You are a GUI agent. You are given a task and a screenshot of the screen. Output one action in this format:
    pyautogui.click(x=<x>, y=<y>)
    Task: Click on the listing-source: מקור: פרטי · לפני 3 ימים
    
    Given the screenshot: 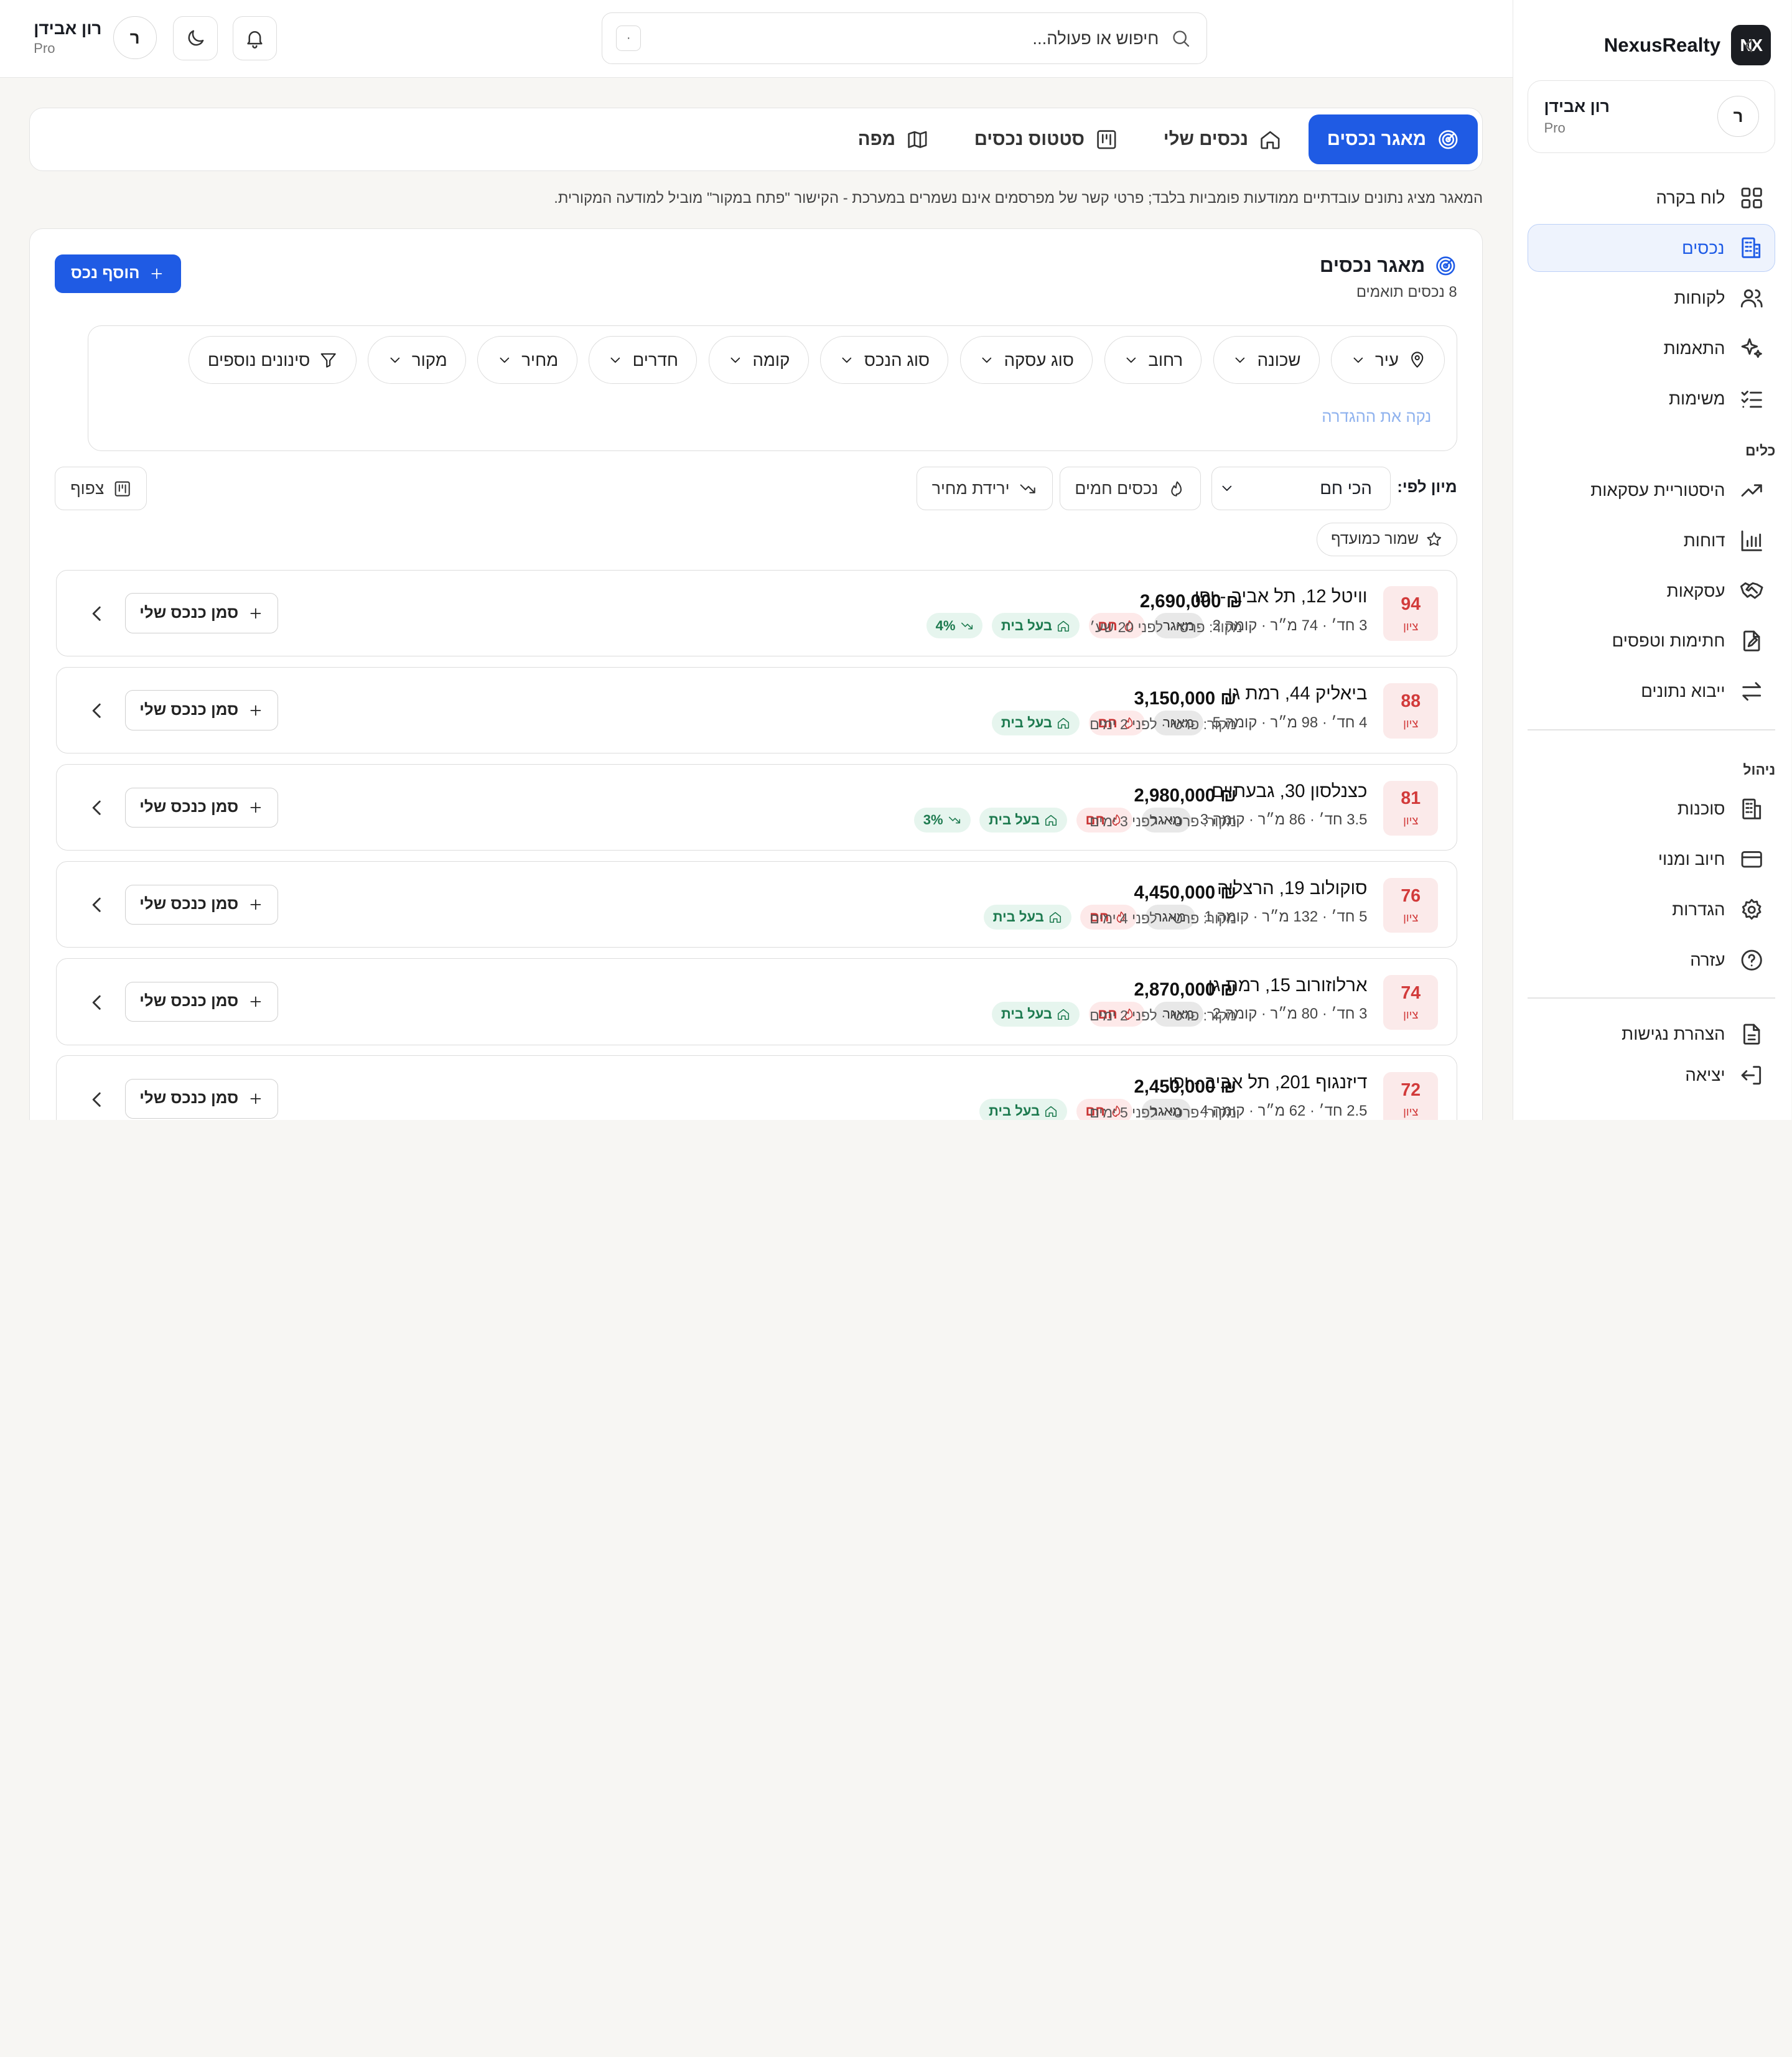 What is the action you would take?
    pyautogui.click(x=1164, y=821)
    